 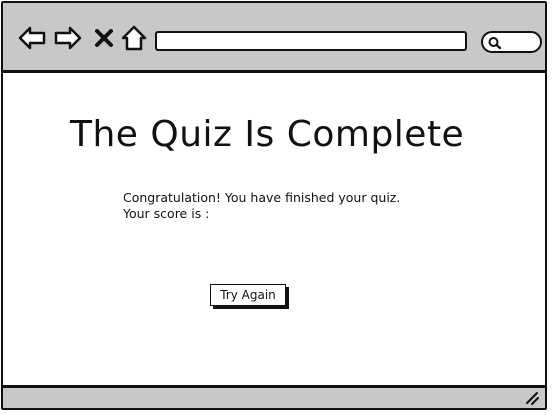 What do you see at coordinates (274, 396) in the screenshot?
I see `status-bar` at bounding box center [274, 396].